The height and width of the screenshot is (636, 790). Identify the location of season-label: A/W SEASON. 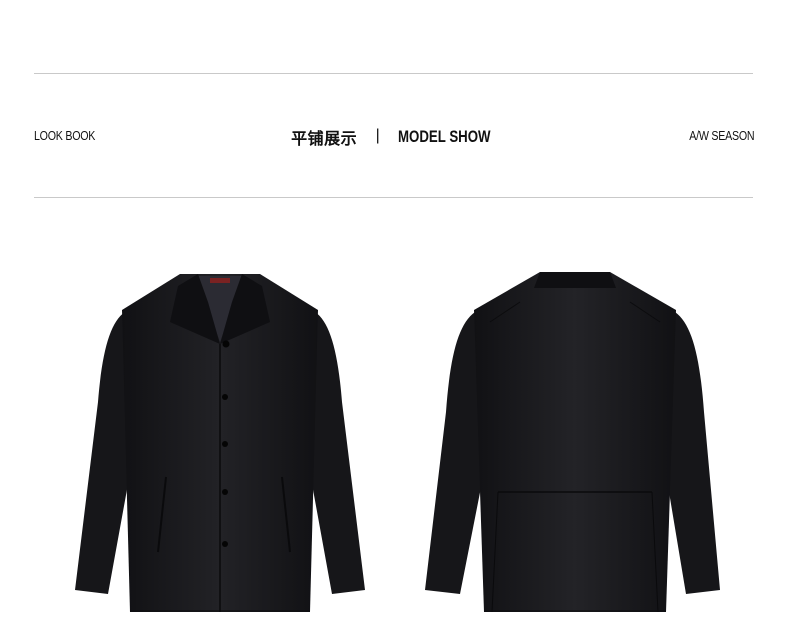
(721, 135).